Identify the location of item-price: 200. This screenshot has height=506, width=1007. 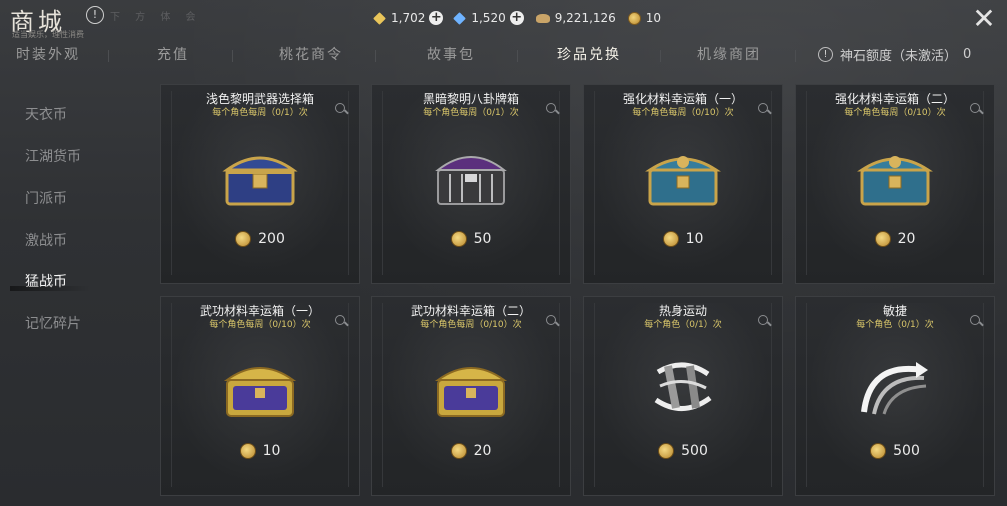
(260, 239).